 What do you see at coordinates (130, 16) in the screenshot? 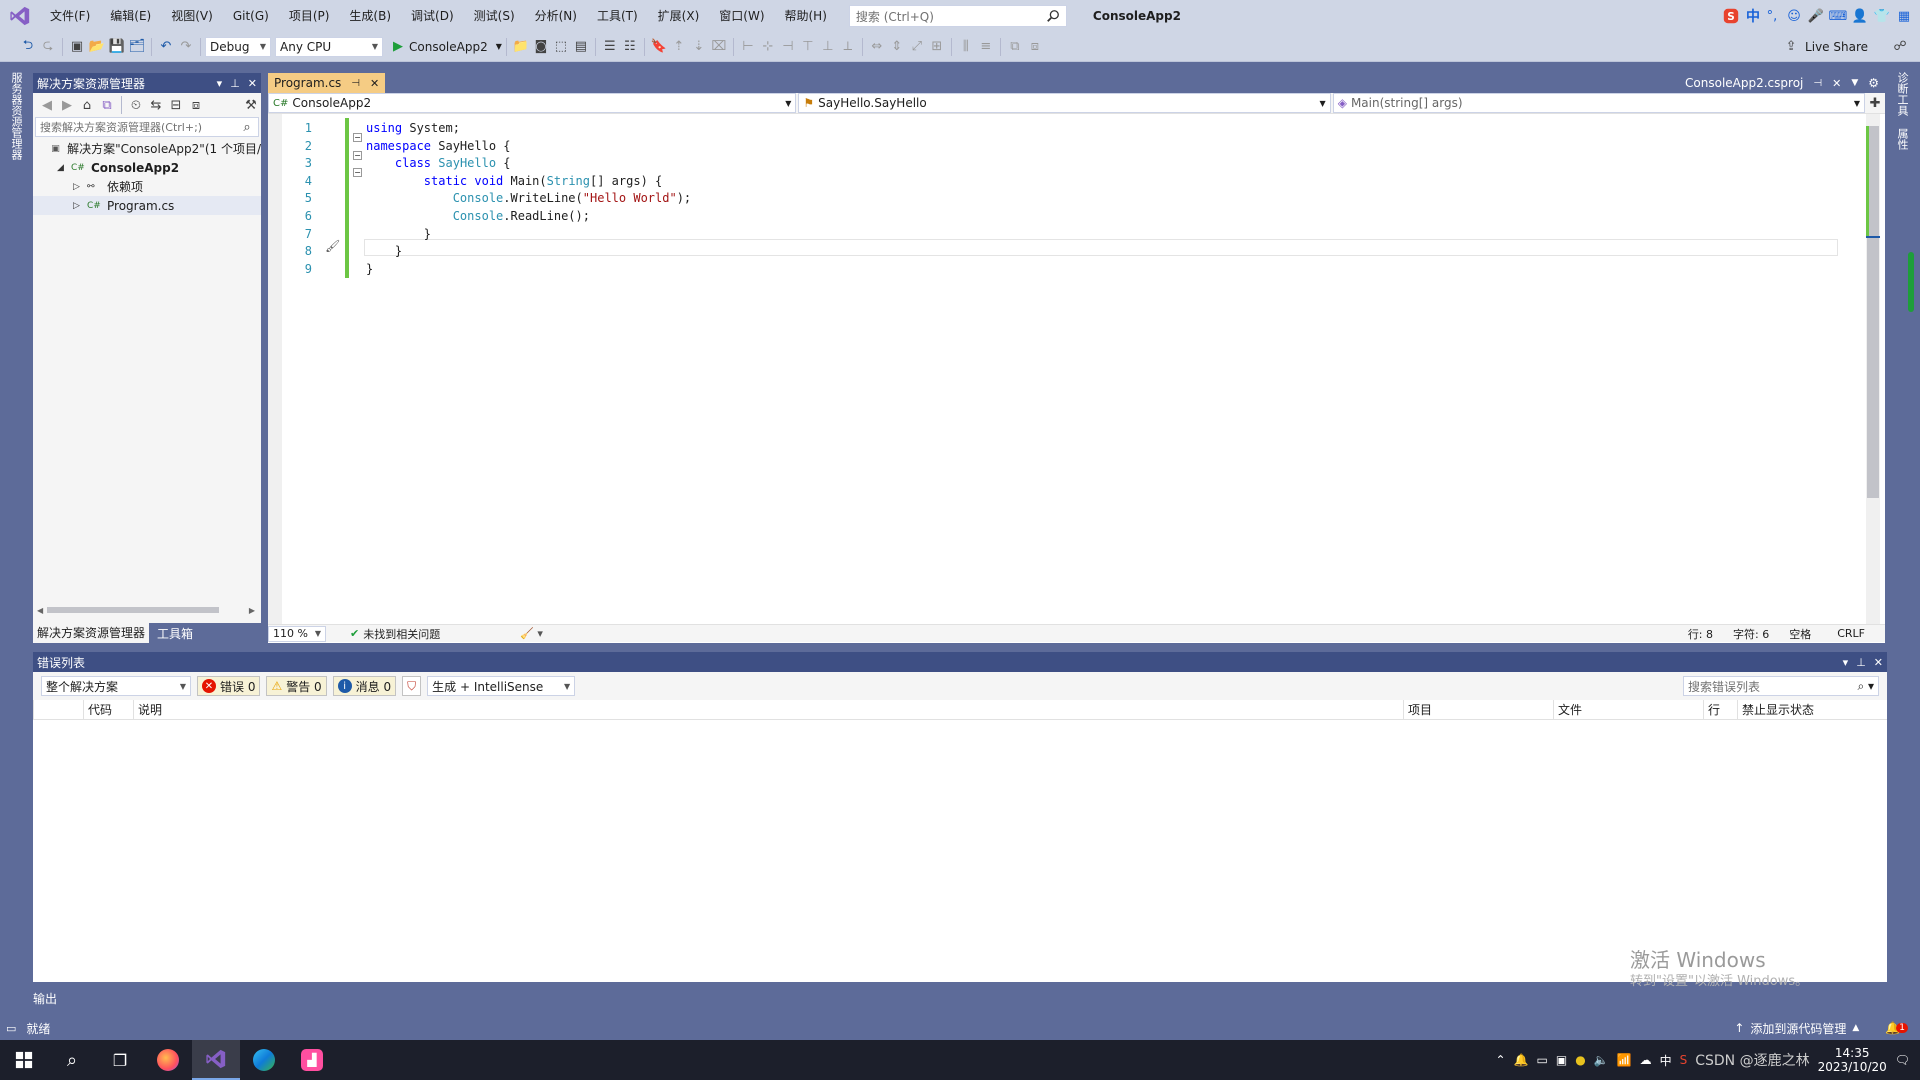
I see `menu-item: 编辑(E)` at bounding box center [130, 16].